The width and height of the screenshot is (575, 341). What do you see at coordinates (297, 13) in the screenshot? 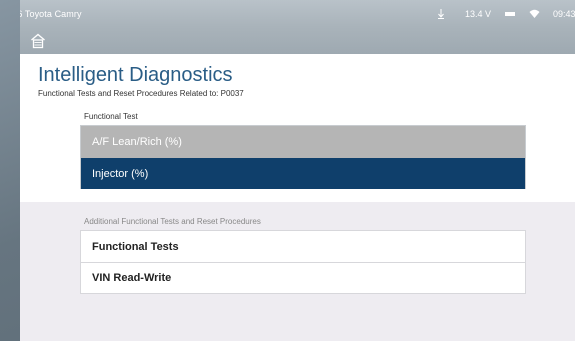
I see `status-bar: 2016 Toyota Camry 13.4 V 09:43AM` at bounding box center [297, 13].